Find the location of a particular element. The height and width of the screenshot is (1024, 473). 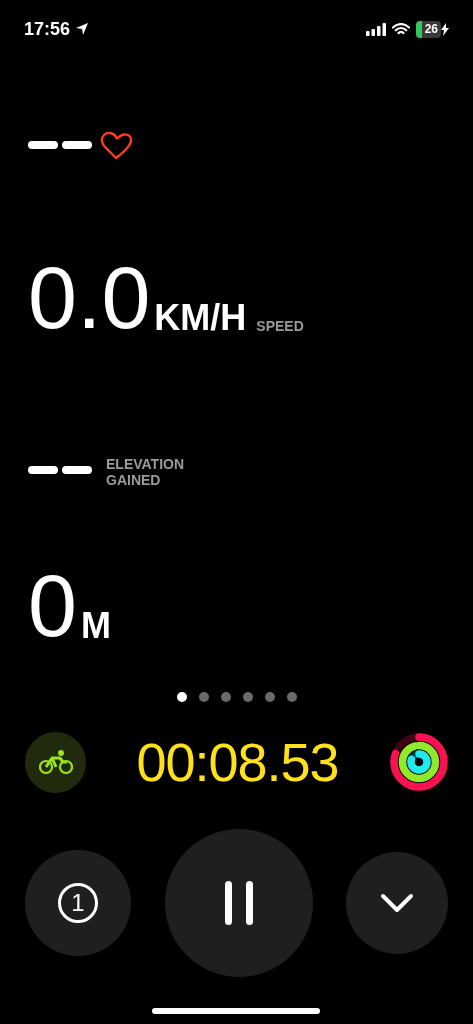

cyclist-icon is located at coordinates (55, 762).